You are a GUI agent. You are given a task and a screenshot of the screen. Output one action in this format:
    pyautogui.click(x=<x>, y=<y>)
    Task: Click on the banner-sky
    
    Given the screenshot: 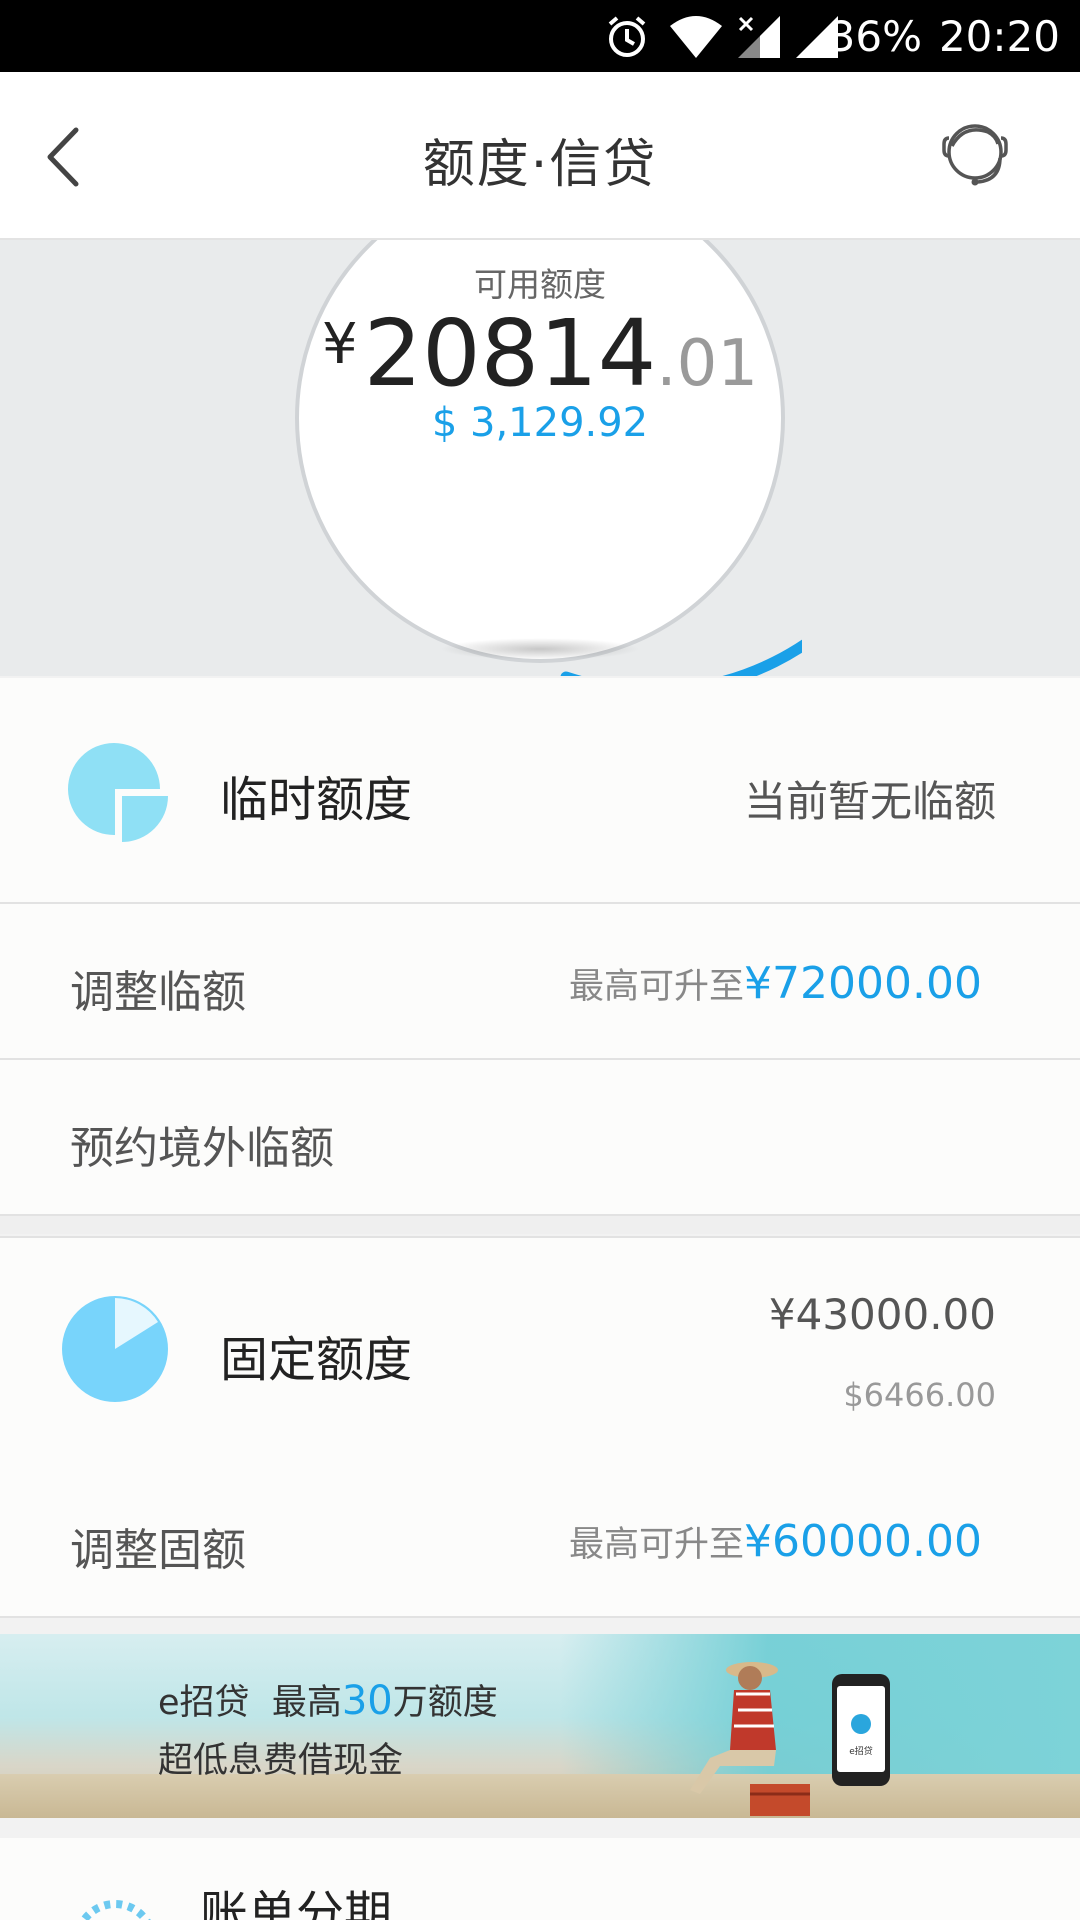 What is the action you would take?
    pyautogui.click(x=820, y=1709)
    